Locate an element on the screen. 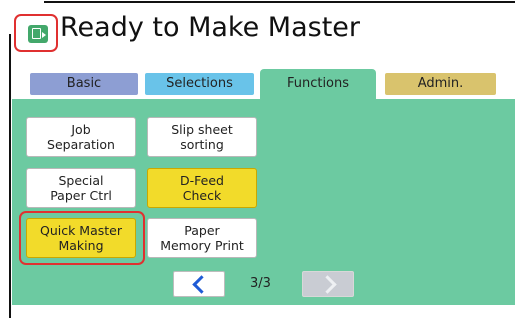 Image resolution: width=515 pixels, height=318 pixels. quick-master-highlight is located at coordinates (82, 238).